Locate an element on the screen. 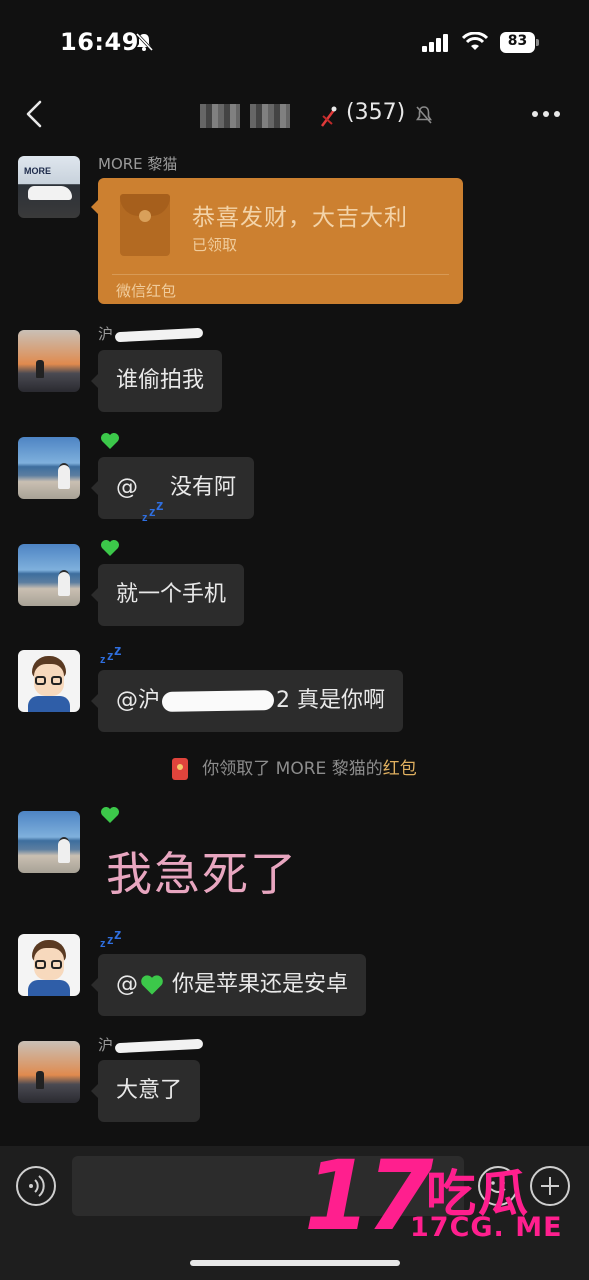 This screenshot has height=1280, width=589. mention-prefix: @沪 is located at coordinates (138, 700).